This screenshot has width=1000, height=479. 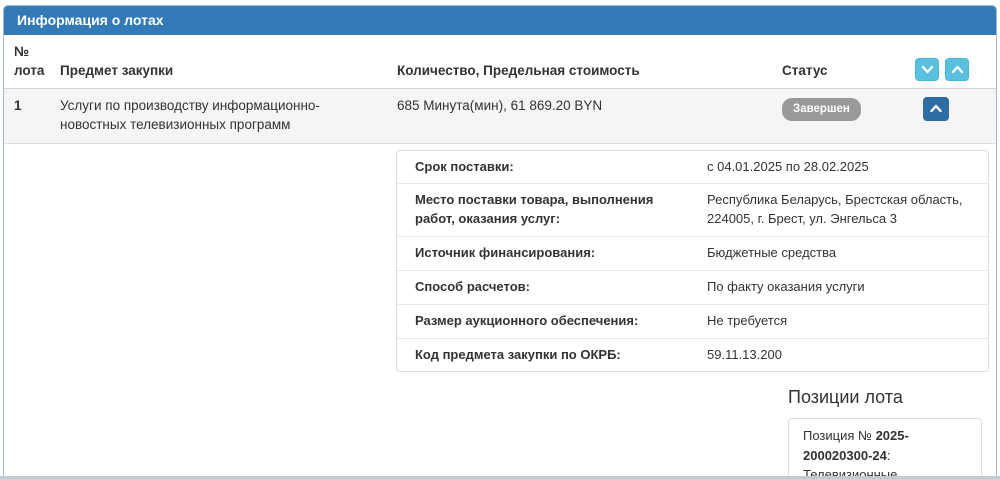 What do you see at coordinates (500, 20) in the screenshot?
I see `panel-header: Информация о лотах` at bounding box center [500, 20].